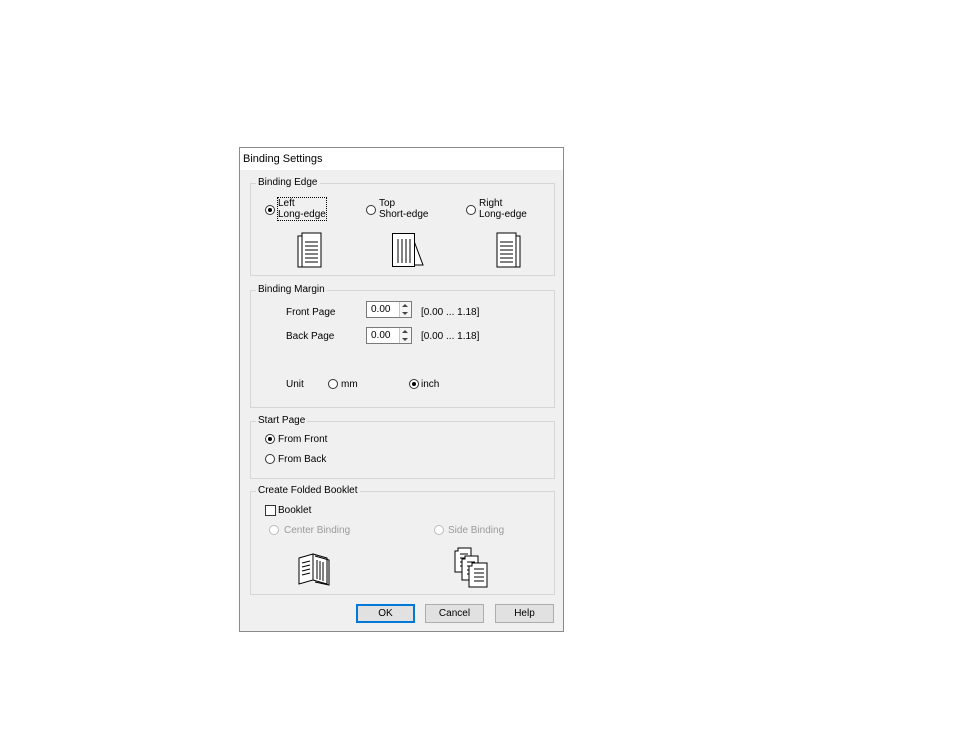  I want to click on radio-center-binding: Center Binding, so click(311, 530).